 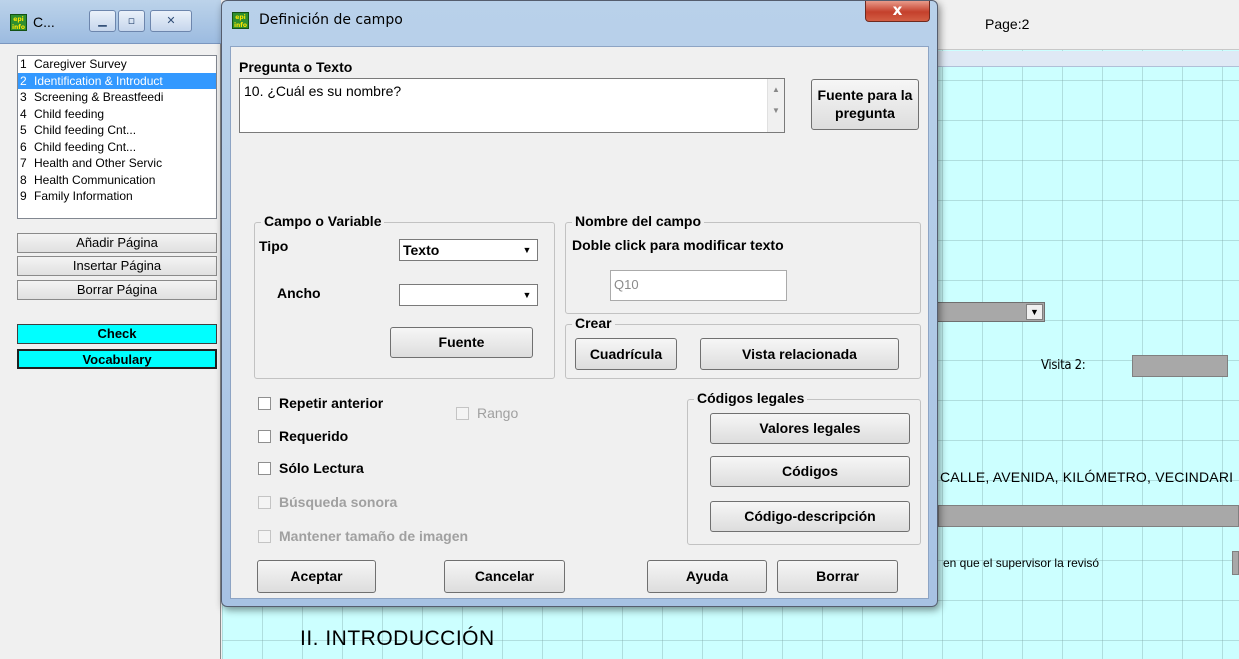 What do you see at coordinates (1180, 366) in the screenshot?
I see `visita-field` at bounding box center [1180, 366].